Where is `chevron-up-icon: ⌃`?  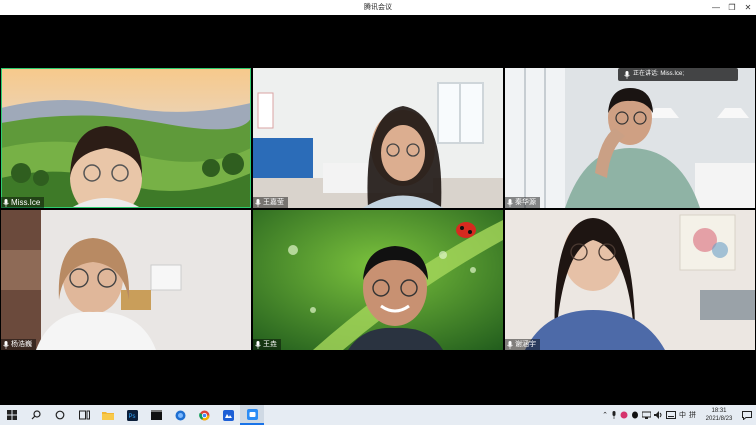 chevron-up-icon: ⌃ is located at coordinates (605, 415).